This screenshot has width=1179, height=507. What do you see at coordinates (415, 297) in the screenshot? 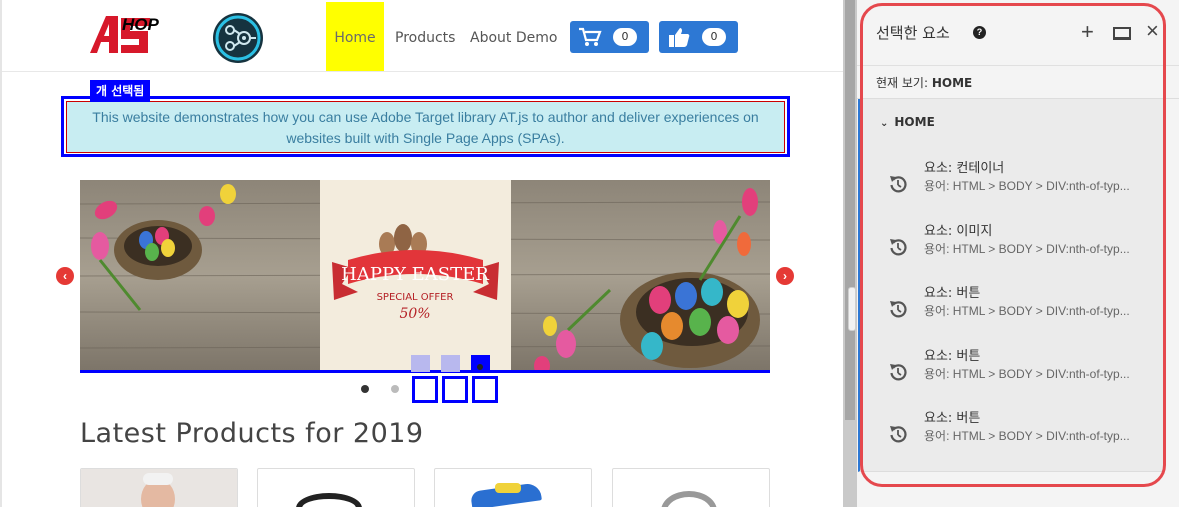
I see `banner-subtitle: SPECIAL OFFER` at bounding box center [415, 297].